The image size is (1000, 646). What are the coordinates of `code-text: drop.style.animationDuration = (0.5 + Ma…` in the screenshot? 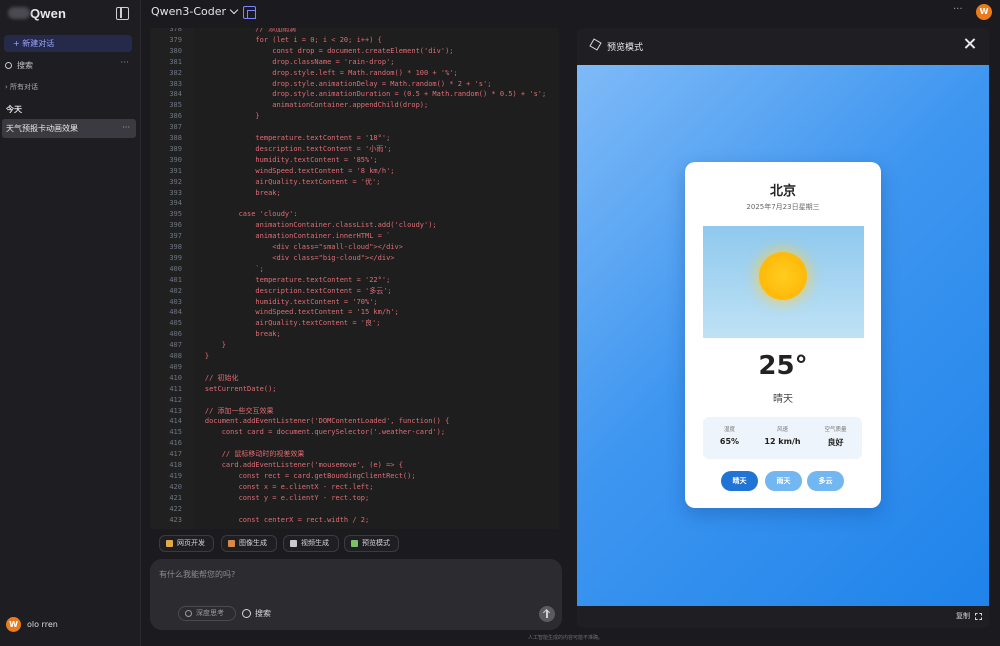 It's located at (367, 94).